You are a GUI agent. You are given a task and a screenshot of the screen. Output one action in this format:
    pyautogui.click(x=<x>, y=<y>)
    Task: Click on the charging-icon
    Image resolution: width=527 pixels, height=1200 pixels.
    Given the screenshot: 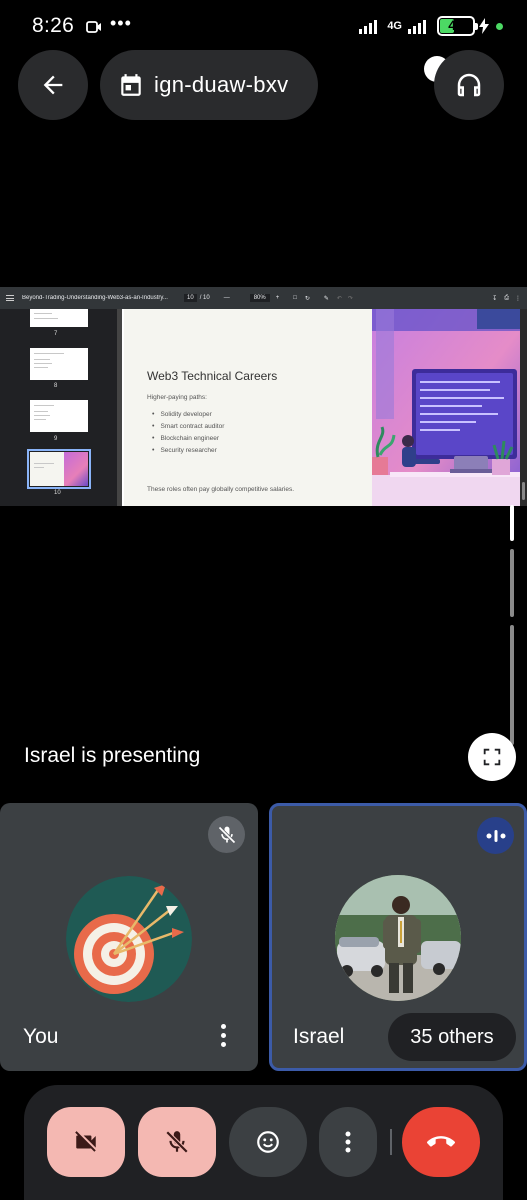 What is the action you would take?
    pyautogui.click(x=484, y=26)
    